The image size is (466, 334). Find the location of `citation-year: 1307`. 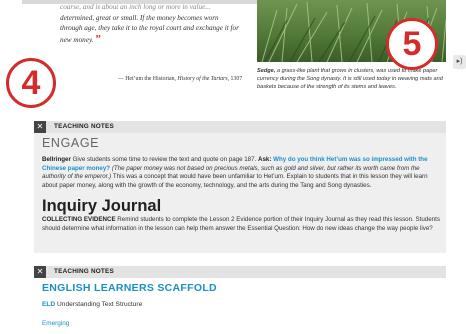

citation-year: 1307 is located at coordinates (236, 79).